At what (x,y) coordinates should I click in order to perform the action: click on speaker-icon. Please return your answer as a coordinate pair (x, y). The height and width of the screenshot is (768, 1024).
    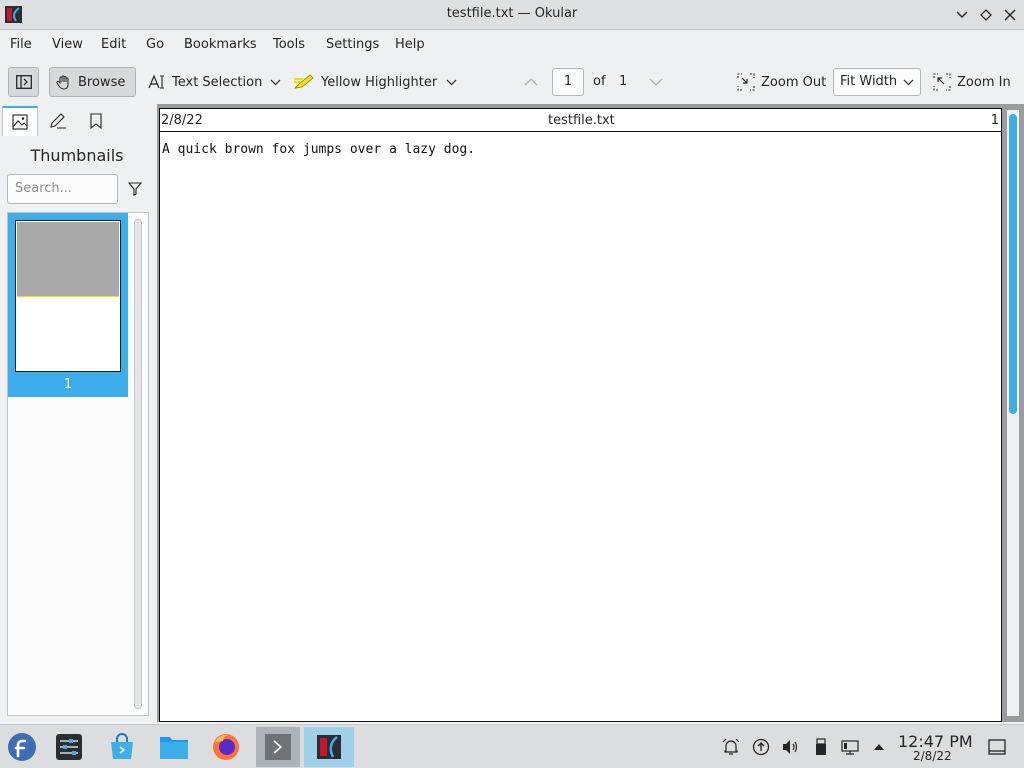
    Looking at the image, I should click on (790, 747).